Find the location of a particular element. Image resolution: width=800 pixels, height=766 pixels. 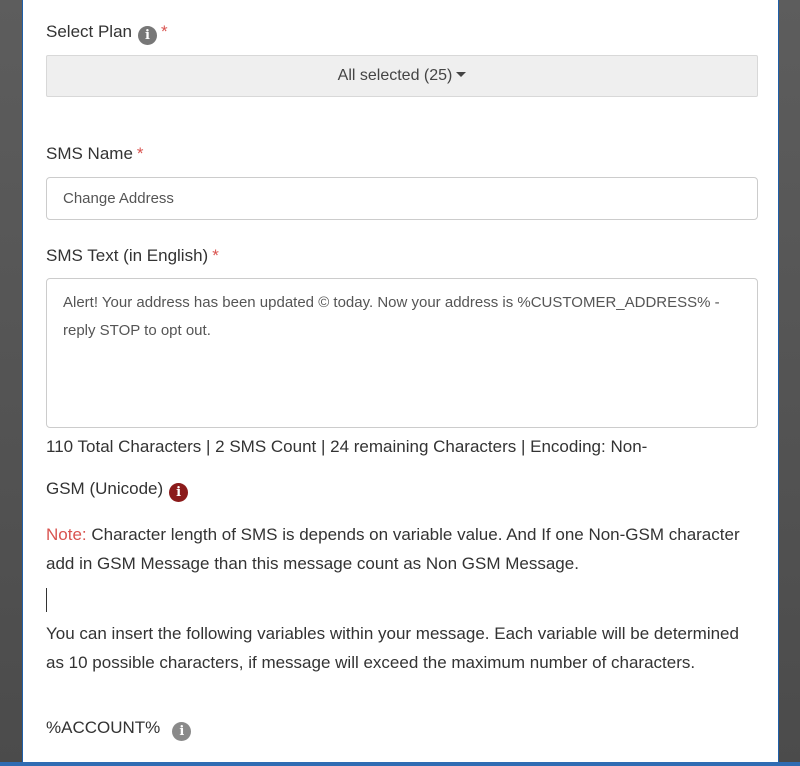

select-plan-dropdown: All selected (25) is located at coordinates (402, 76).